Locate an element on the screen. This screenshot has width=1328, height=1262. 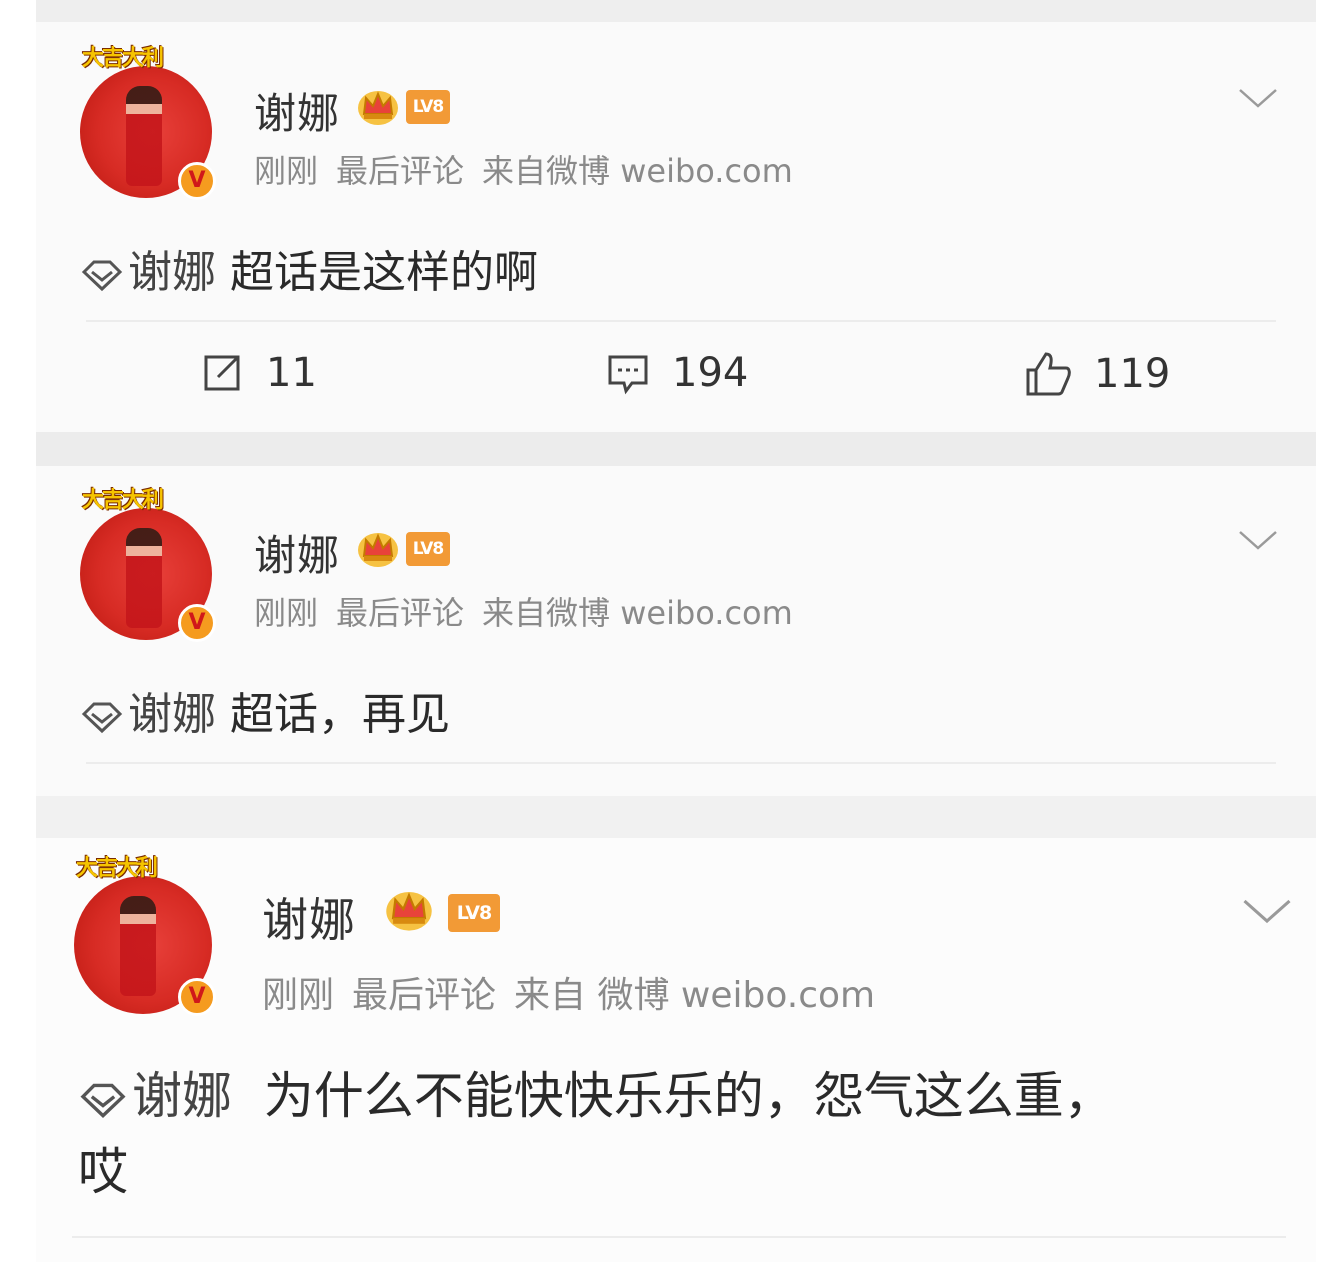
comment-button: 194 is located at coordinates (677, 373).